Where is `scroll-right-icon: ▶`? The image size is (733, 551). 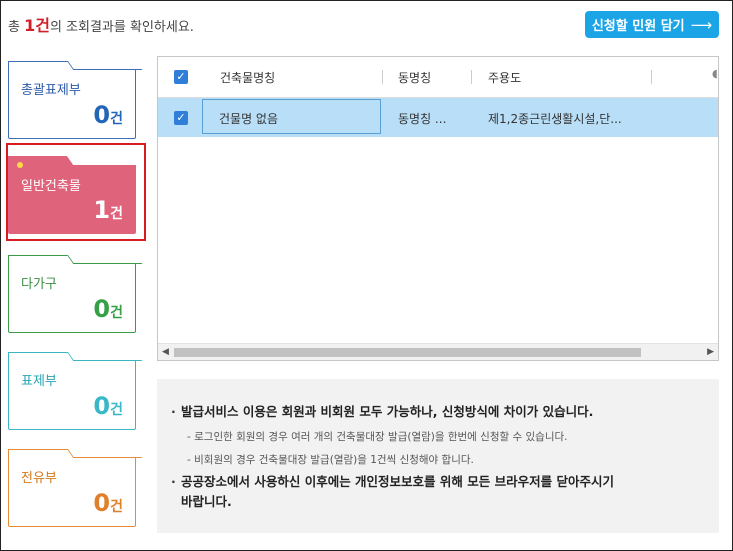 scroll-right-icon: ▶ is located at coordinates (710, 352).